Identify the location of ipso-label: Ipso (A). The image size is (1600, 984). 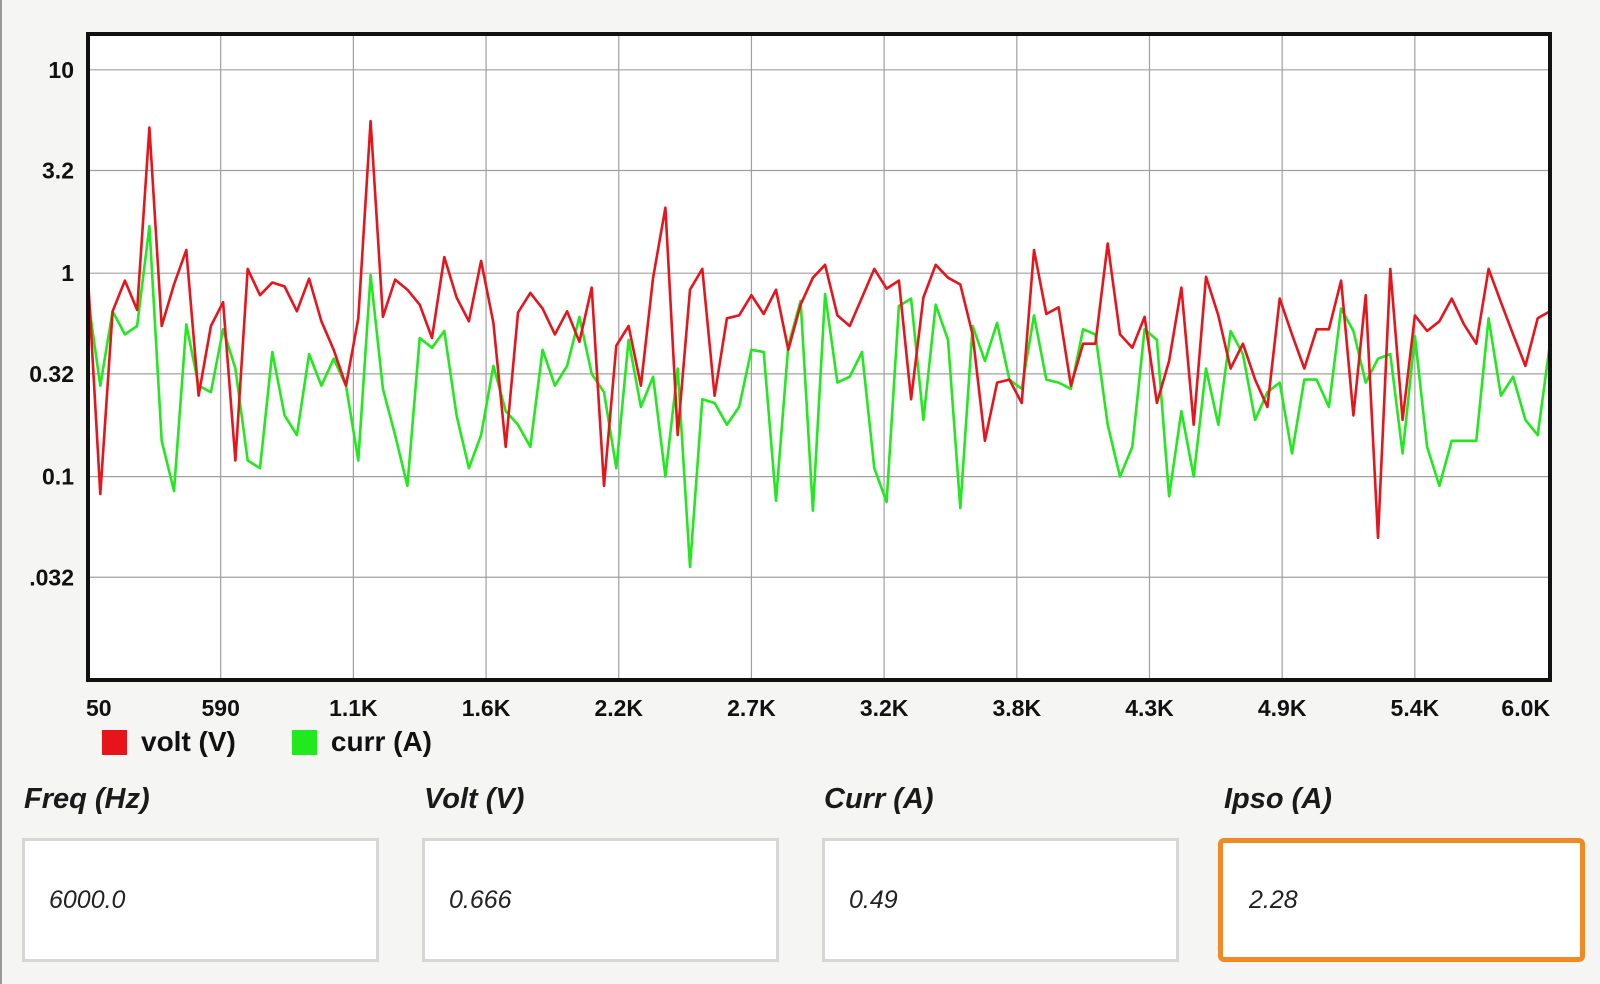
(1278, 799).